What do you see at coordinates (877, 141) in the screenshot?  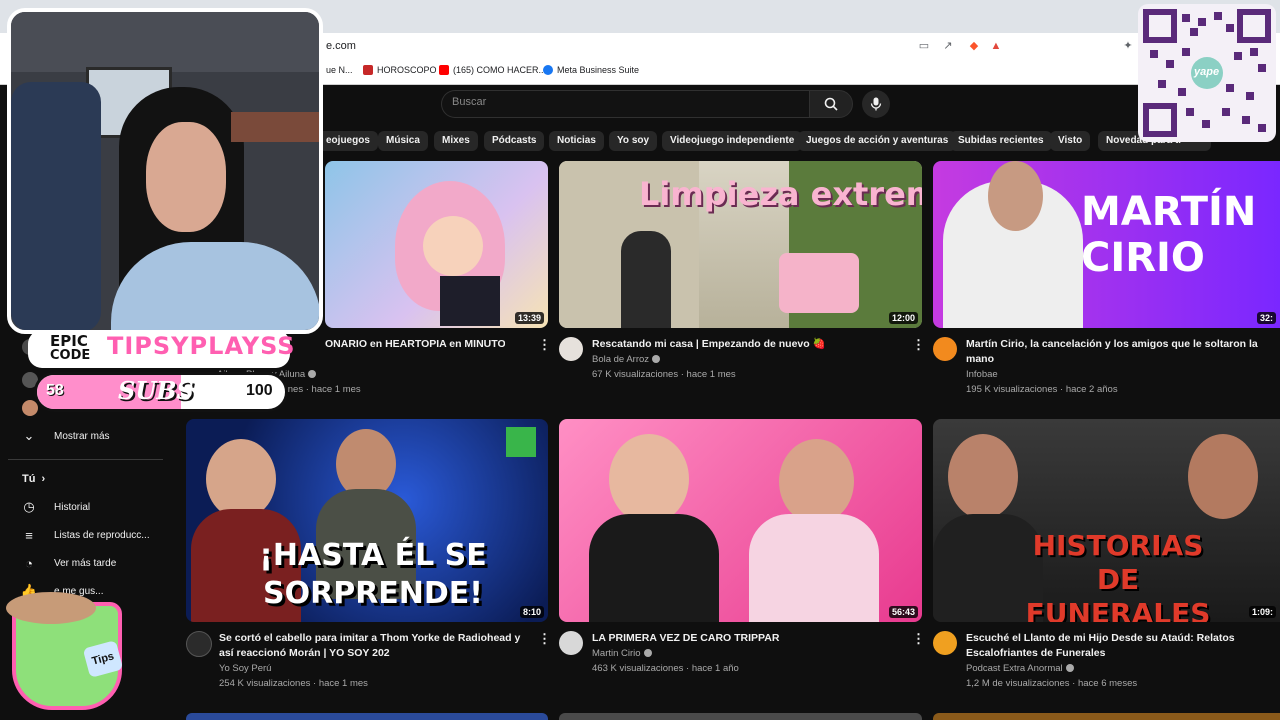 I see `chip-juegos-accion: Juegos de acción y aventuras` at bounding box center [877, 141].